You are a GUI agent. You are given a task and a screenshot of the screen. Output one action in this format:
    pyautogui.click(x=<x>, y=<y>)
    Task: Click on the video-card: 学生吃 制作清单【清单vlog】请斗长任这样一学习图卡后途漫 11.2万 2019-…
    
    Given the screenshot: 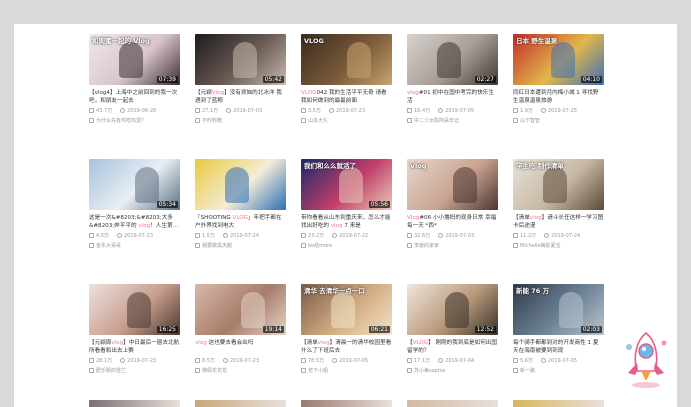 What is the action you would take?
    pyautogui.click(x=558, y=213)
    